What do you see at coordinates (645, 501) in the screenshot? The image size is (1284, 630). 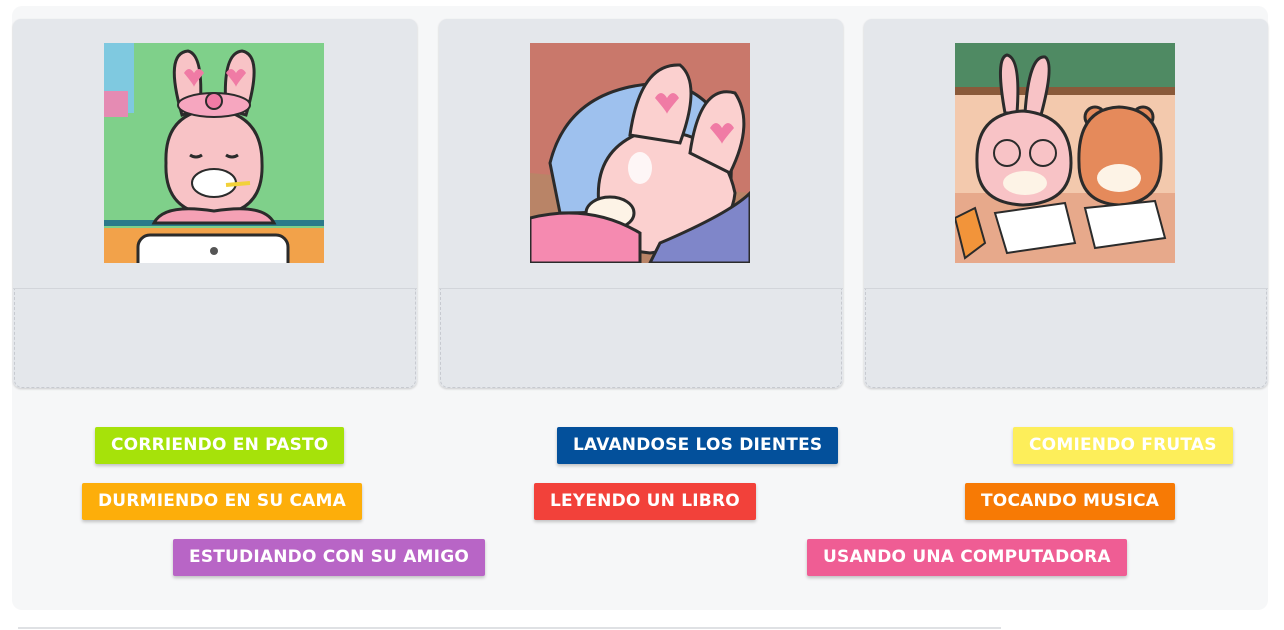 I see `answer-chip-leyendo-un-libro: LEYENDO UN LIBRO` at bounding box center [645, 501].